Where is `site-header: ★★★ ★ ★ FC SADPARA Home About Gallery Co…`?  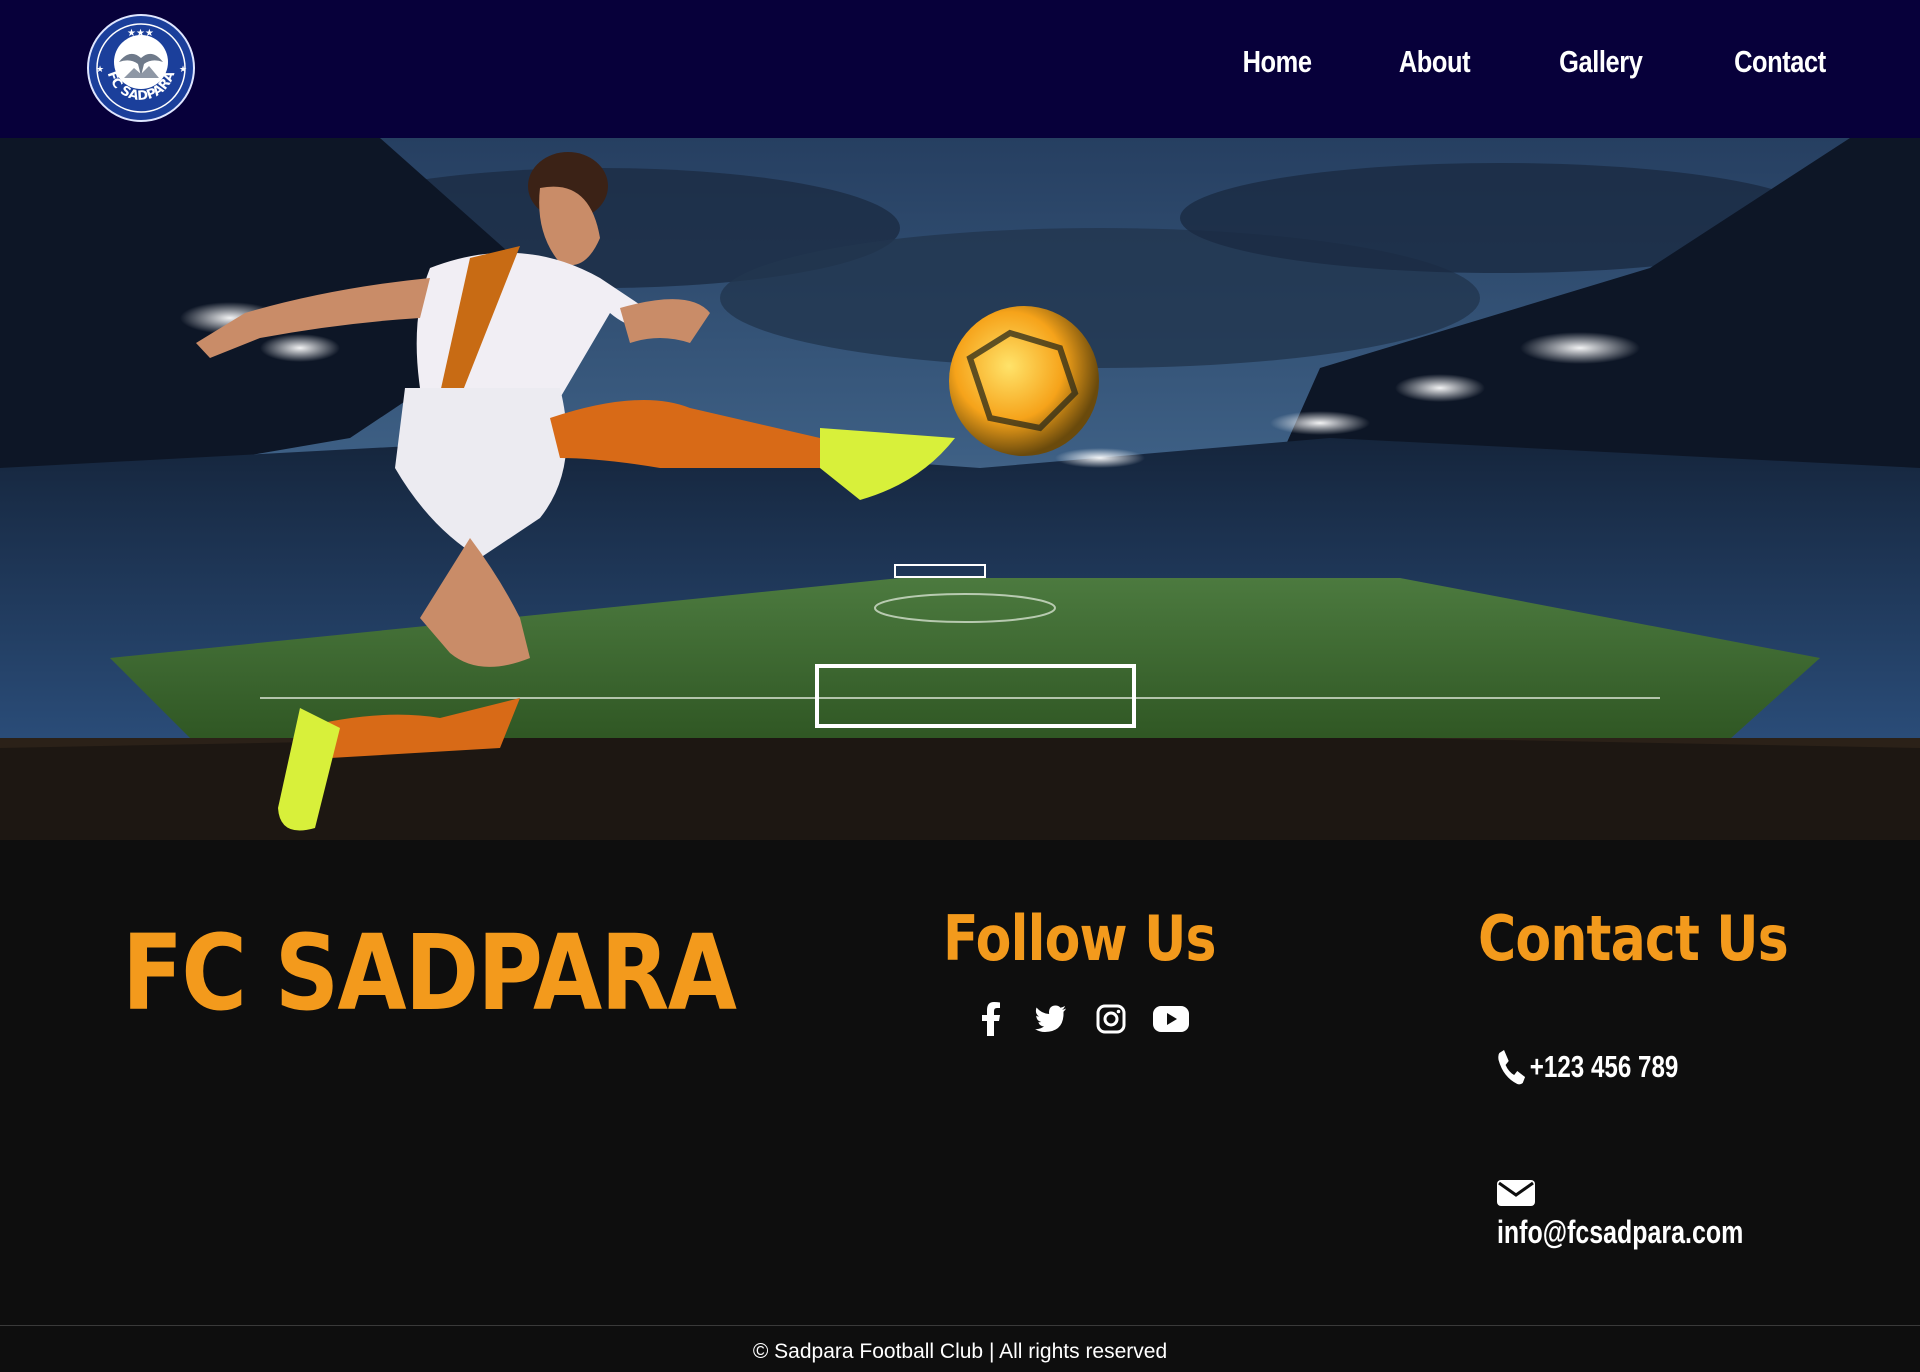 site-header: ★★★ ★ ★ FC SADPARA Home About Gallery Co… is located at coordinates (960, 69).